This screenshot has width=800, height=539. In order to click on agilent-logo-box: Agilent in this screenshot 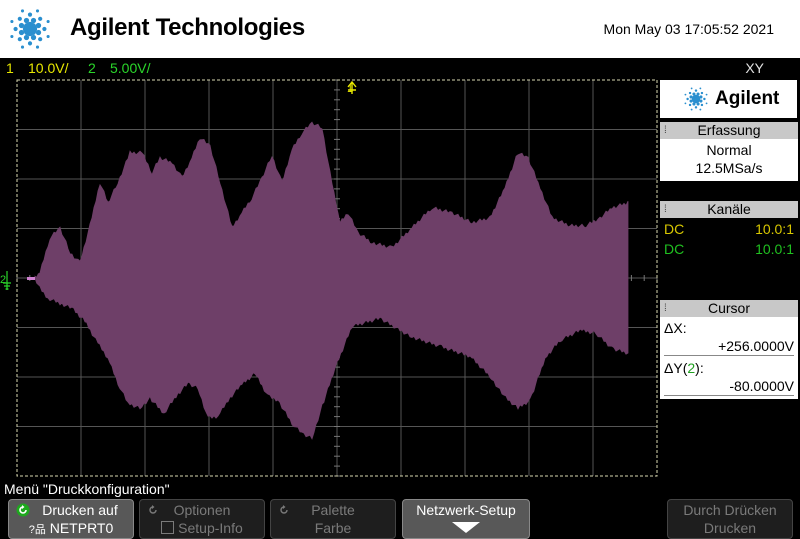, I will do `click(728, 99)`.